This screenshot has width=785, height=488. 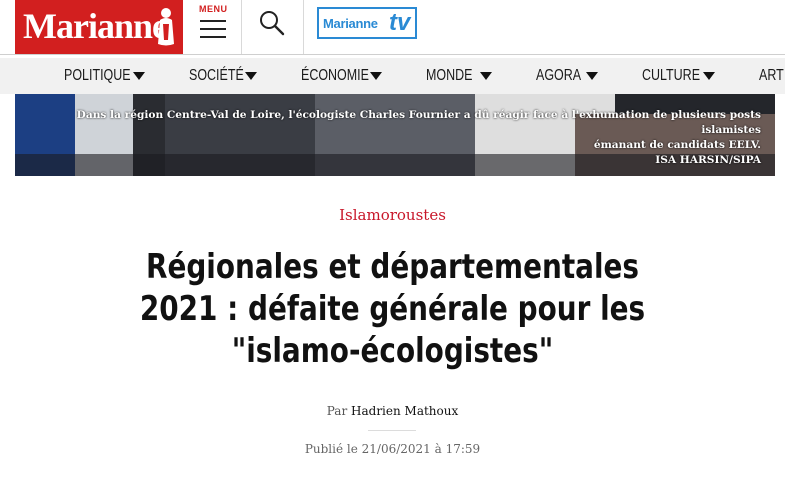 I want to click on nav-item-label: ÉCONOMIE, so click(x=335, y=75).